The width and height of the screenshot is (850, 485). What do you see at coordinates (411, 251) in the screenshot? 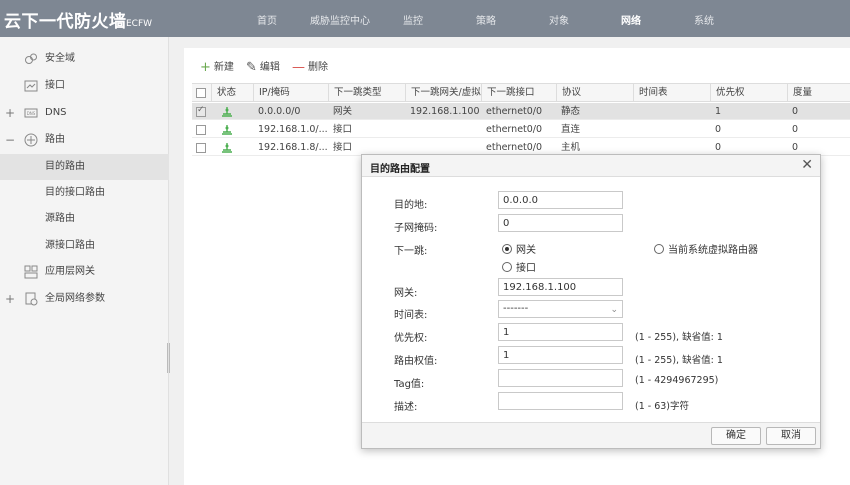
I see `nexthop-label: 下一跳:` at bounding box center [411, 251].